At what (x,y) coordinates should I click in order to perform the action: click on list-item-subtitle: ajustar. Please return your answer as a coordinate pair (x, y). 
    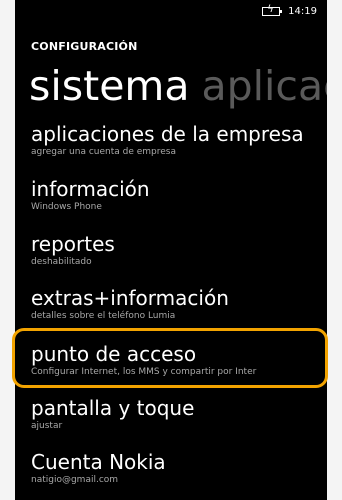
    Looking at the image, I should click on (47, 426).